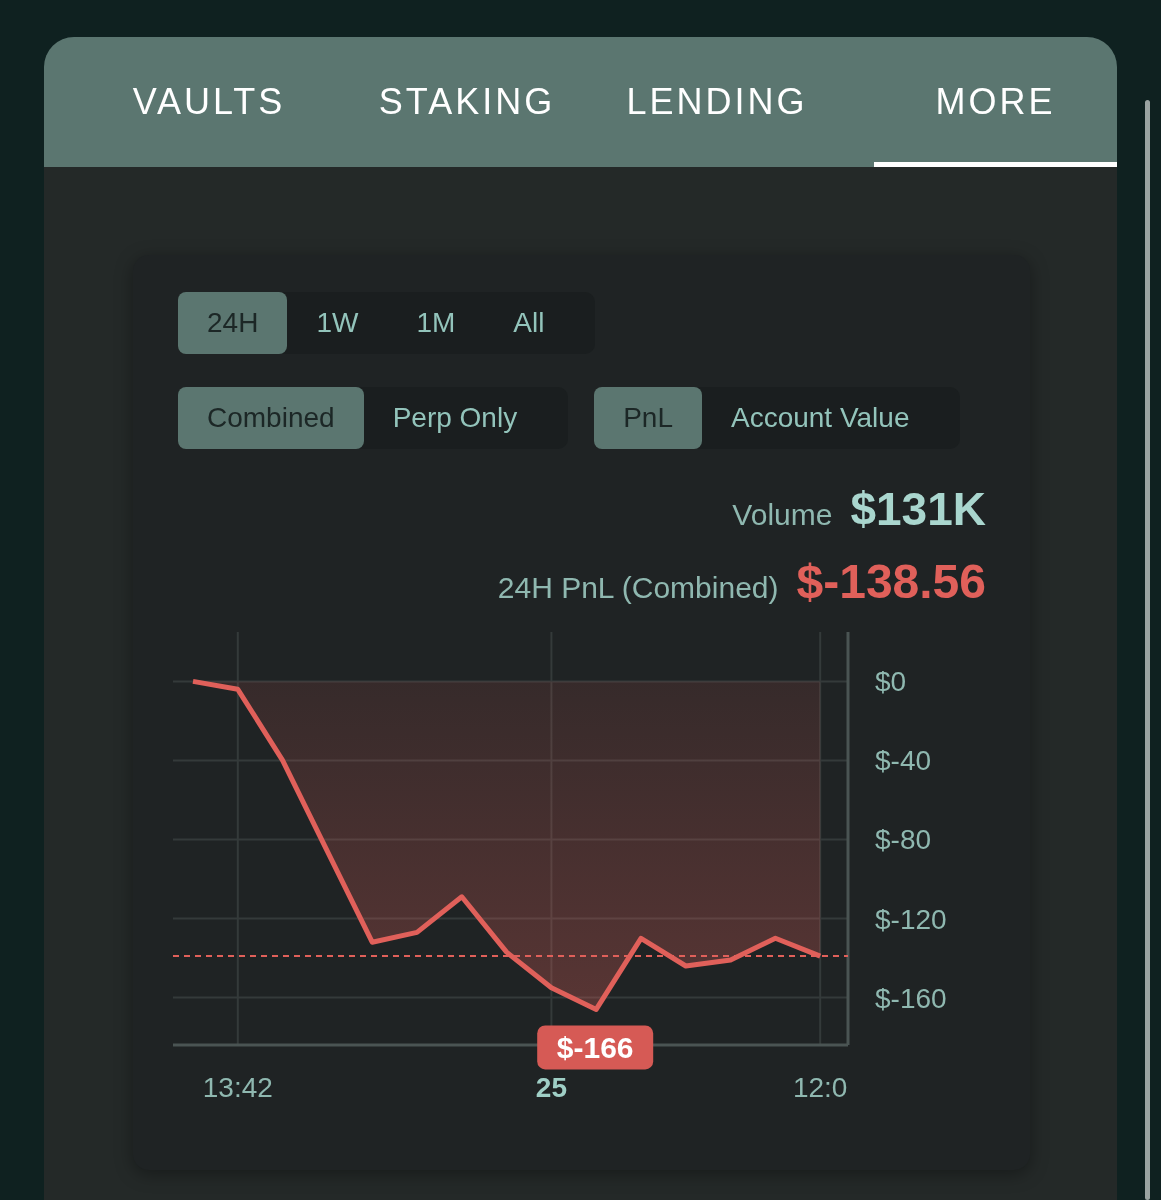 This screenshot has width=1161, height=1200. I want to click on pnl-label: 24H PnL (Combined), so click(638, 588).